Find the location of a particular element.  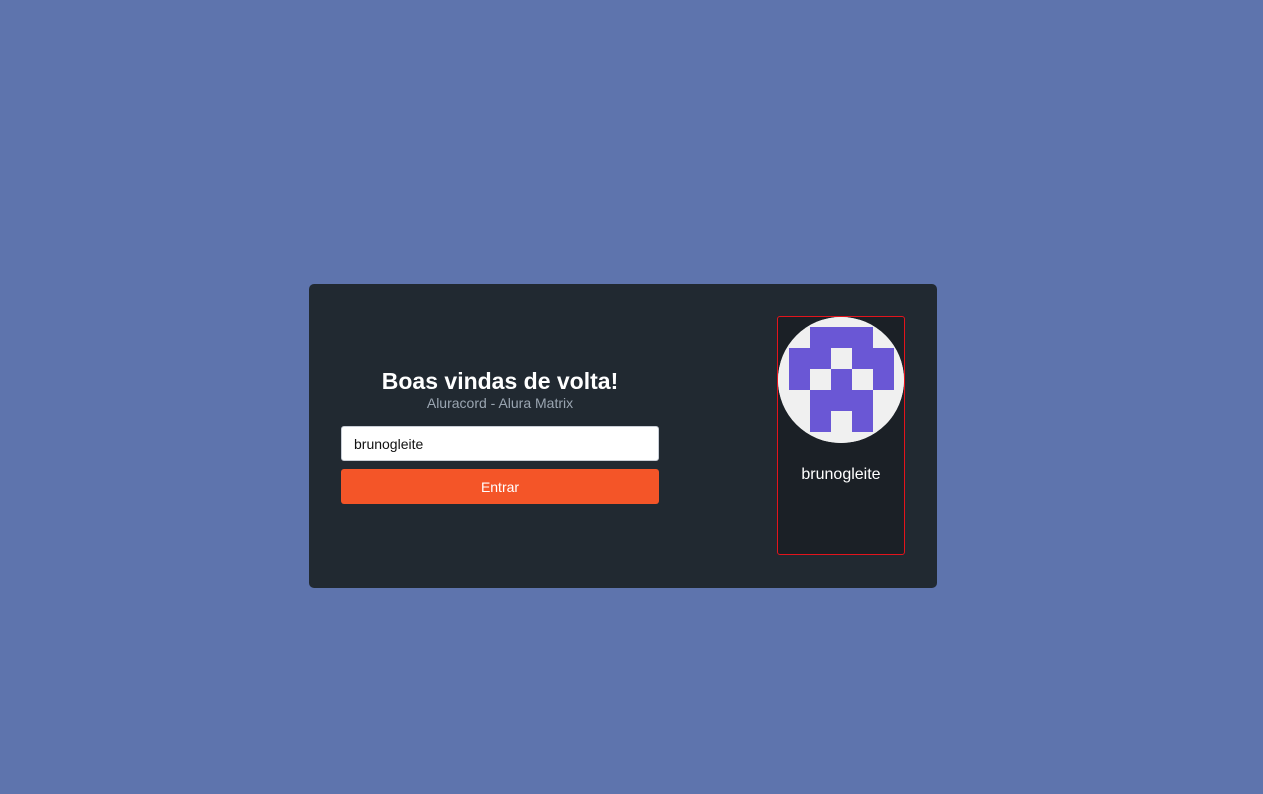

enter-button: Entrar is located at coordinates (500, 486).